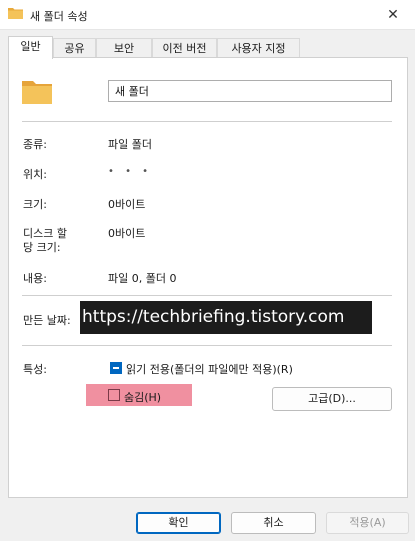 This screenshot has height=541, width=415. I want to click on readonly-label: 읽기 전용(폴더의 파일에만 적용)(R), so click(209, 369).